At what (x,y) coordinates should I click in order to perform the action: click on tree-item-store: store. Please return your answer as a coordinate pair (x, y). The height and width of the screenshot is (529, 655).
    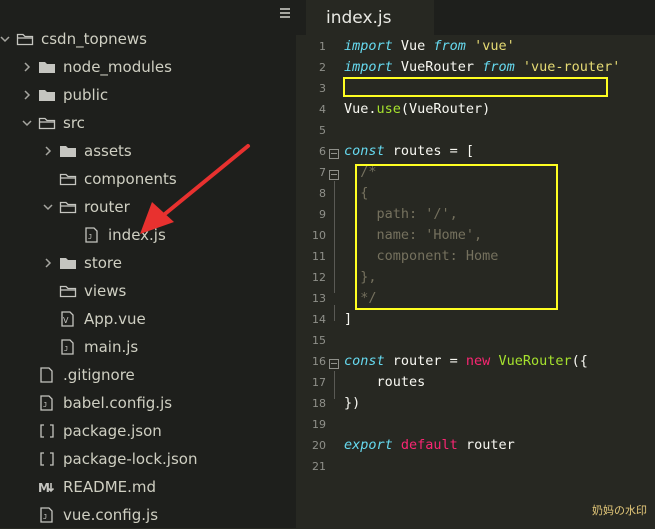
    Looking at the image, I should click on (148, 263).